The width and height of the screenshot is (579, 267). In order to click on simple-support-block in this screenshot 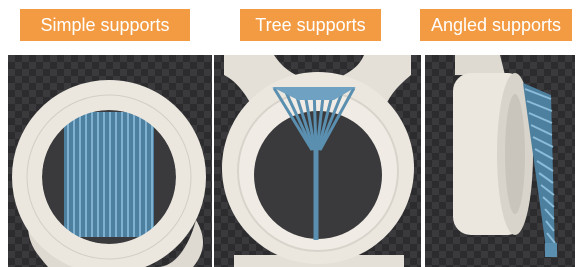, I will do `click(109, 174)`.